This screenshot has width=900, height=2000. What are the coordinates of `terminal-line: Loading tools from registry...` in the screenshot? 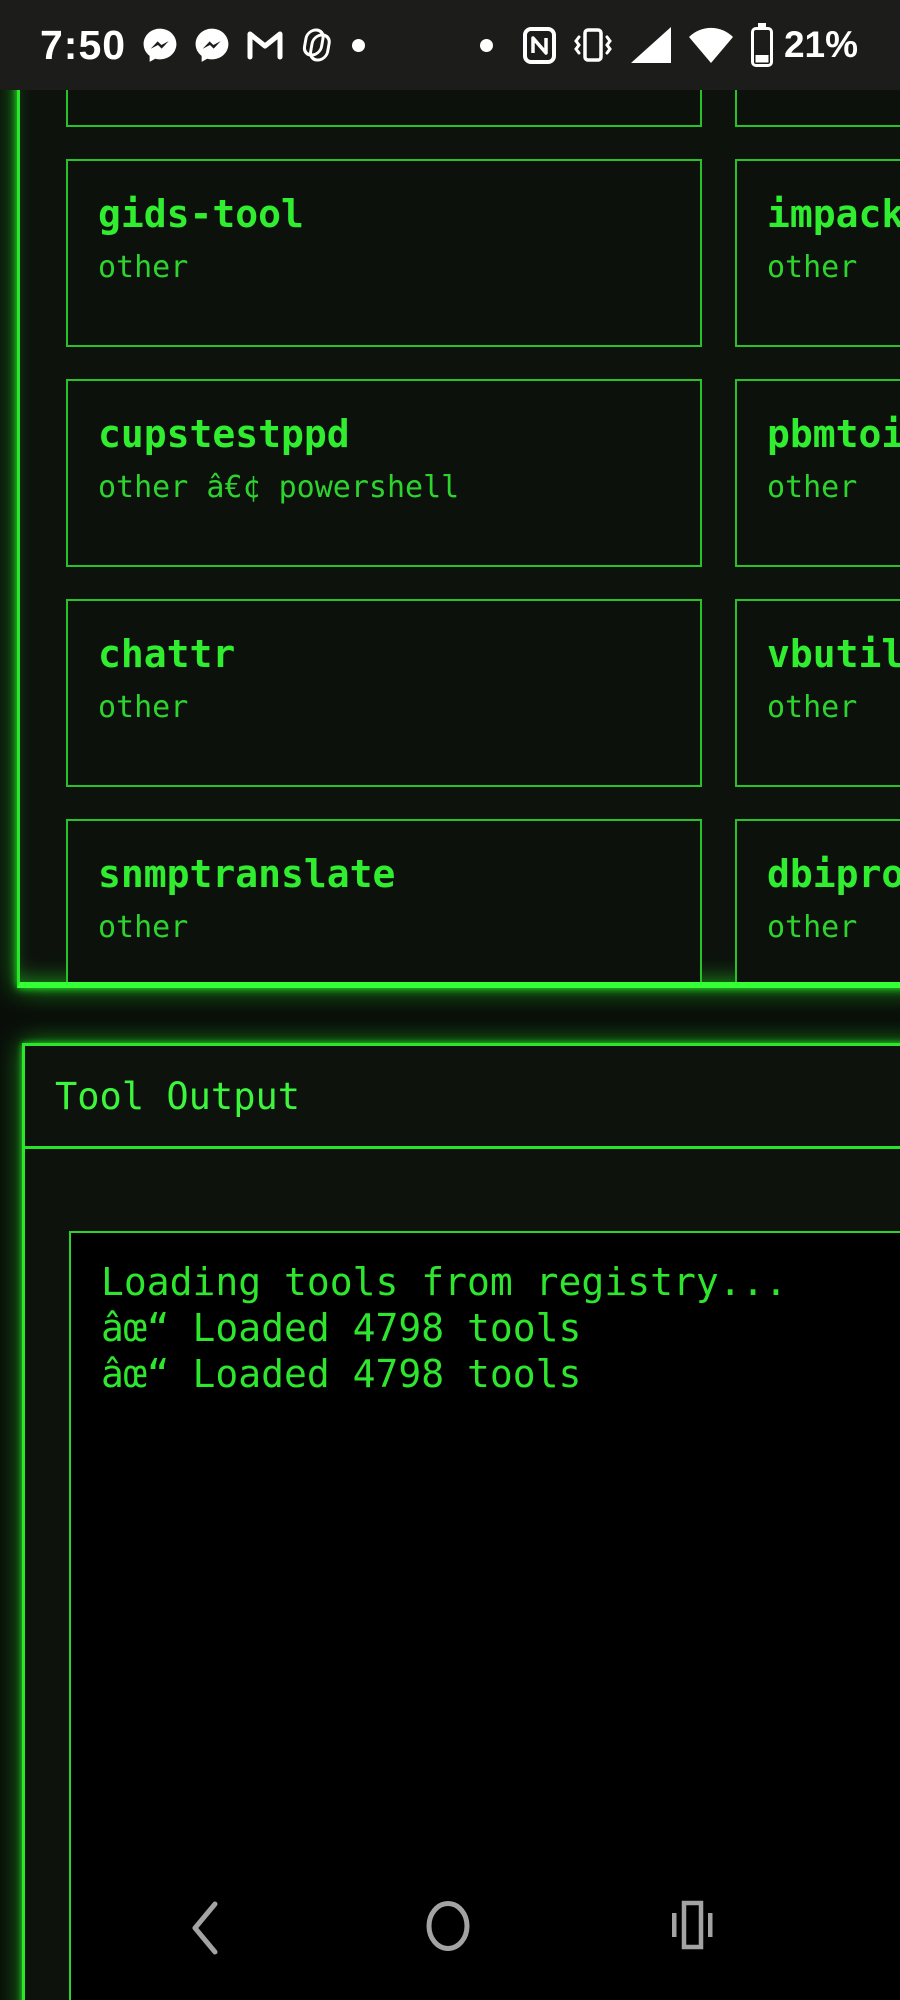 It's located at (444, 1282).